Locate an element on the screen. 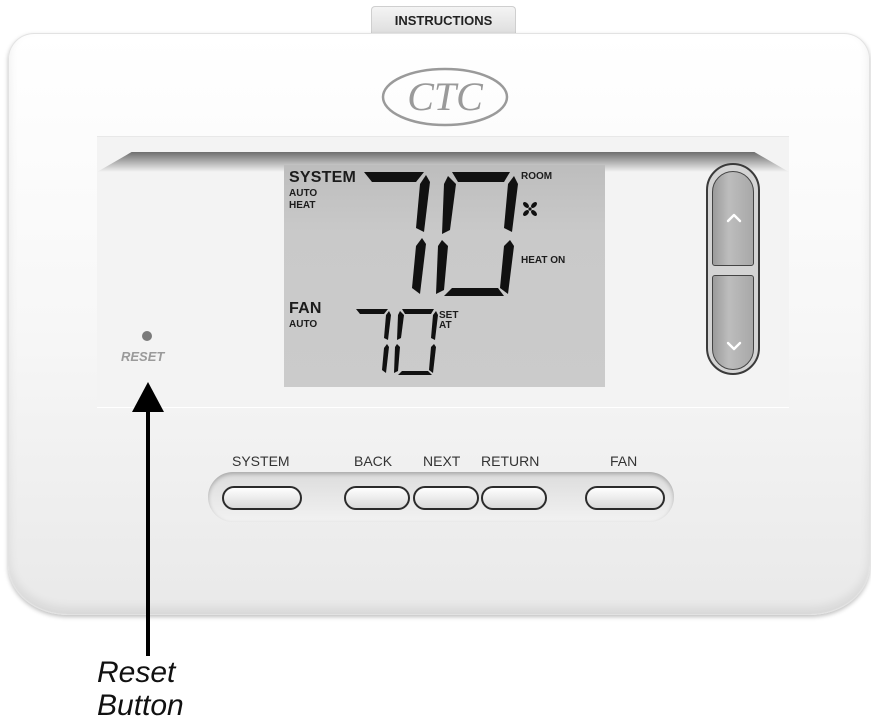 The width and height of the screenshot is (871, 726). reset-button-callout: Reset Button is located at coordinates (140, 689).